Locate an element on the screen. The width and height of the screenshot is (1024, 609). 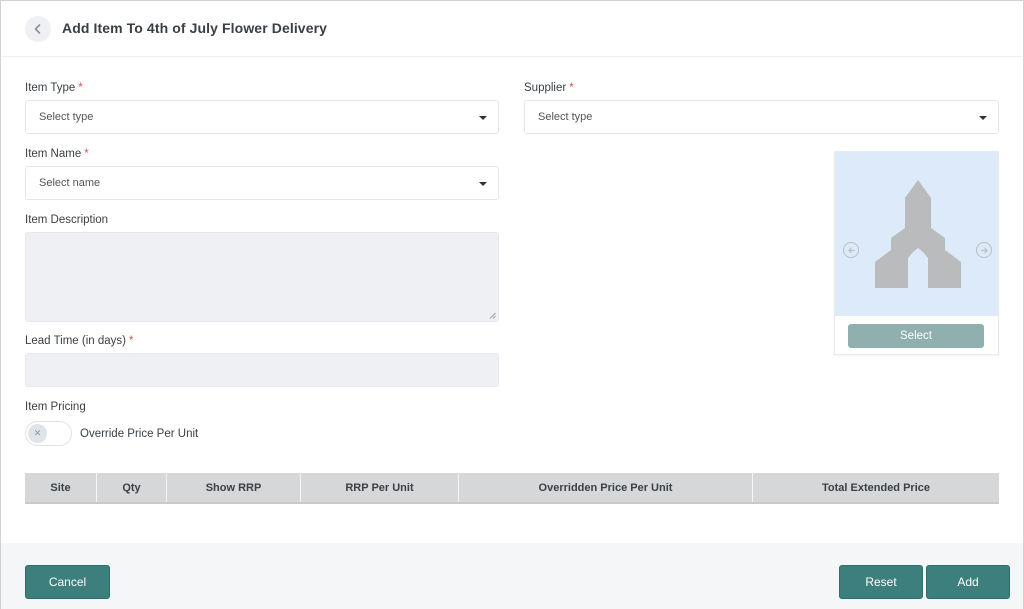
item-name-placeholder: Select name is located at coordinates (70, 183).